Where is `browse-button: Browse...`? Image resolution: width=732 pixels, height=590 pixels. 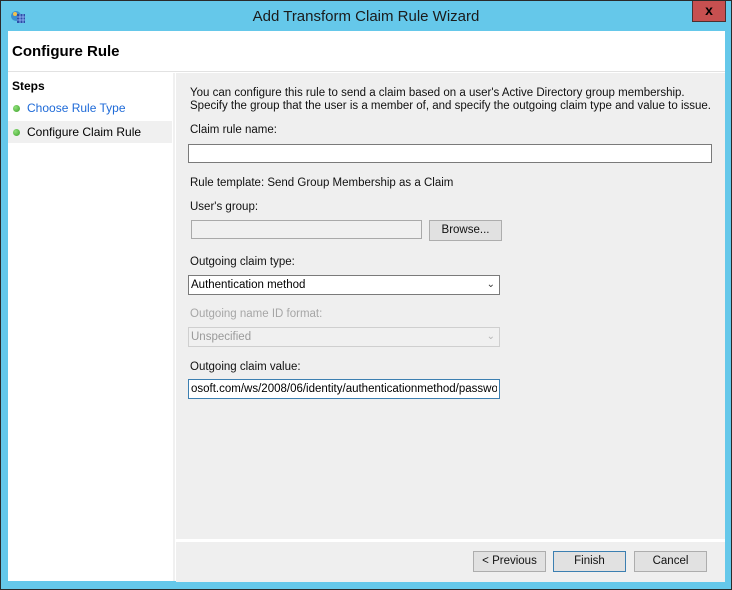 browse-button: Browse... is located at coordinates (465, 230).